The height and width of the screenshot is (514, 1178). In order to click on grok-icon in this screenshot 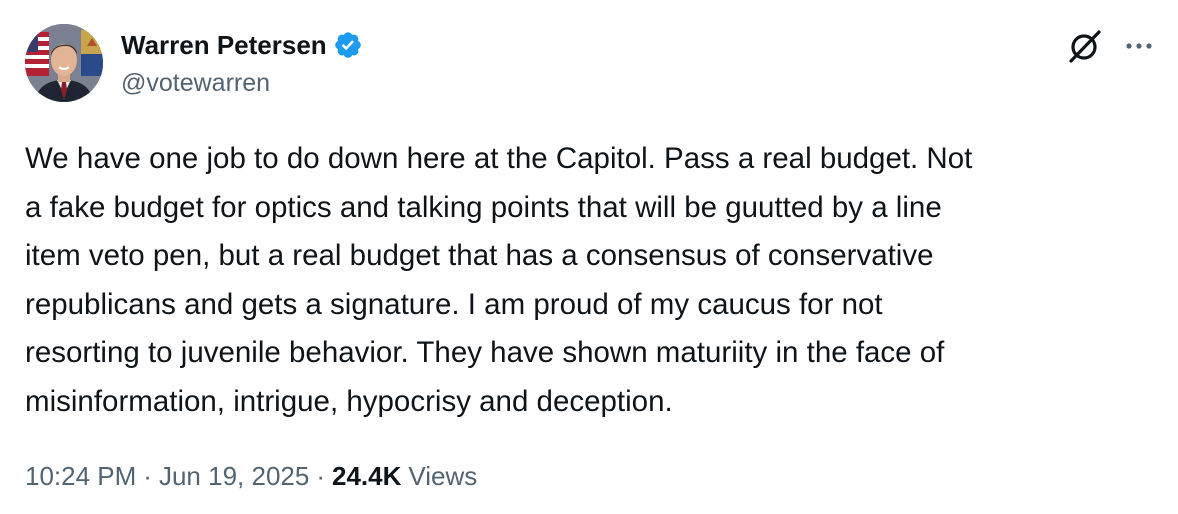, I will do `click(1085, 46)`.